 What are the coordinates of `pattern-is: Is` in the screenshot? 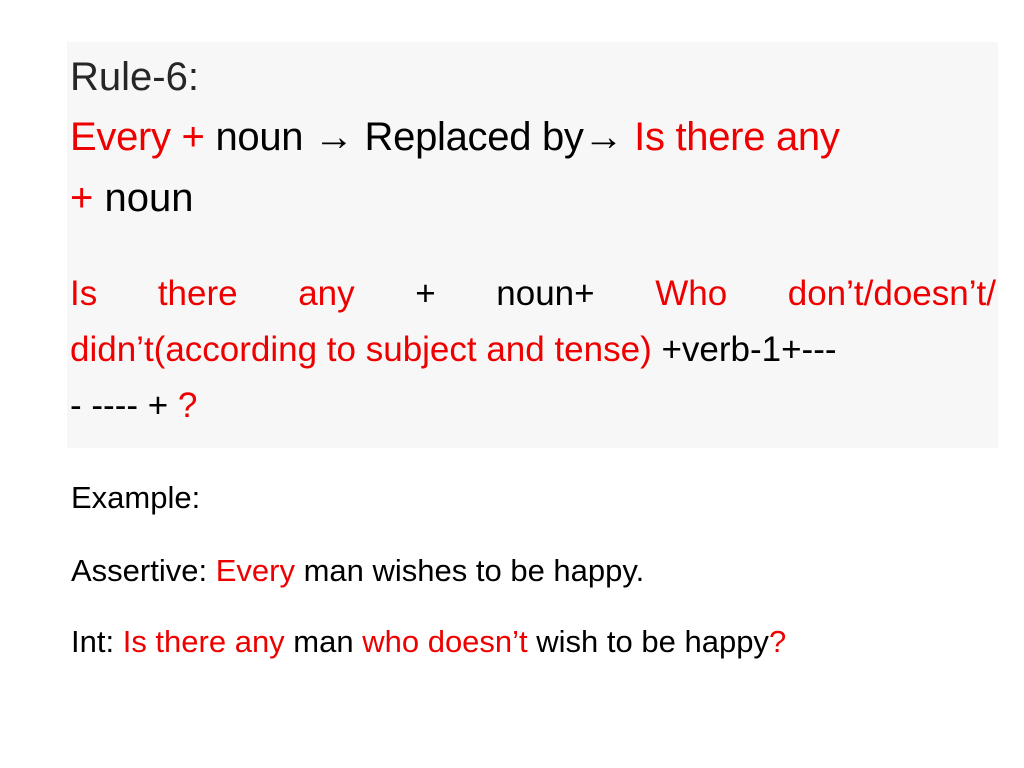 It's located at (84, 293).